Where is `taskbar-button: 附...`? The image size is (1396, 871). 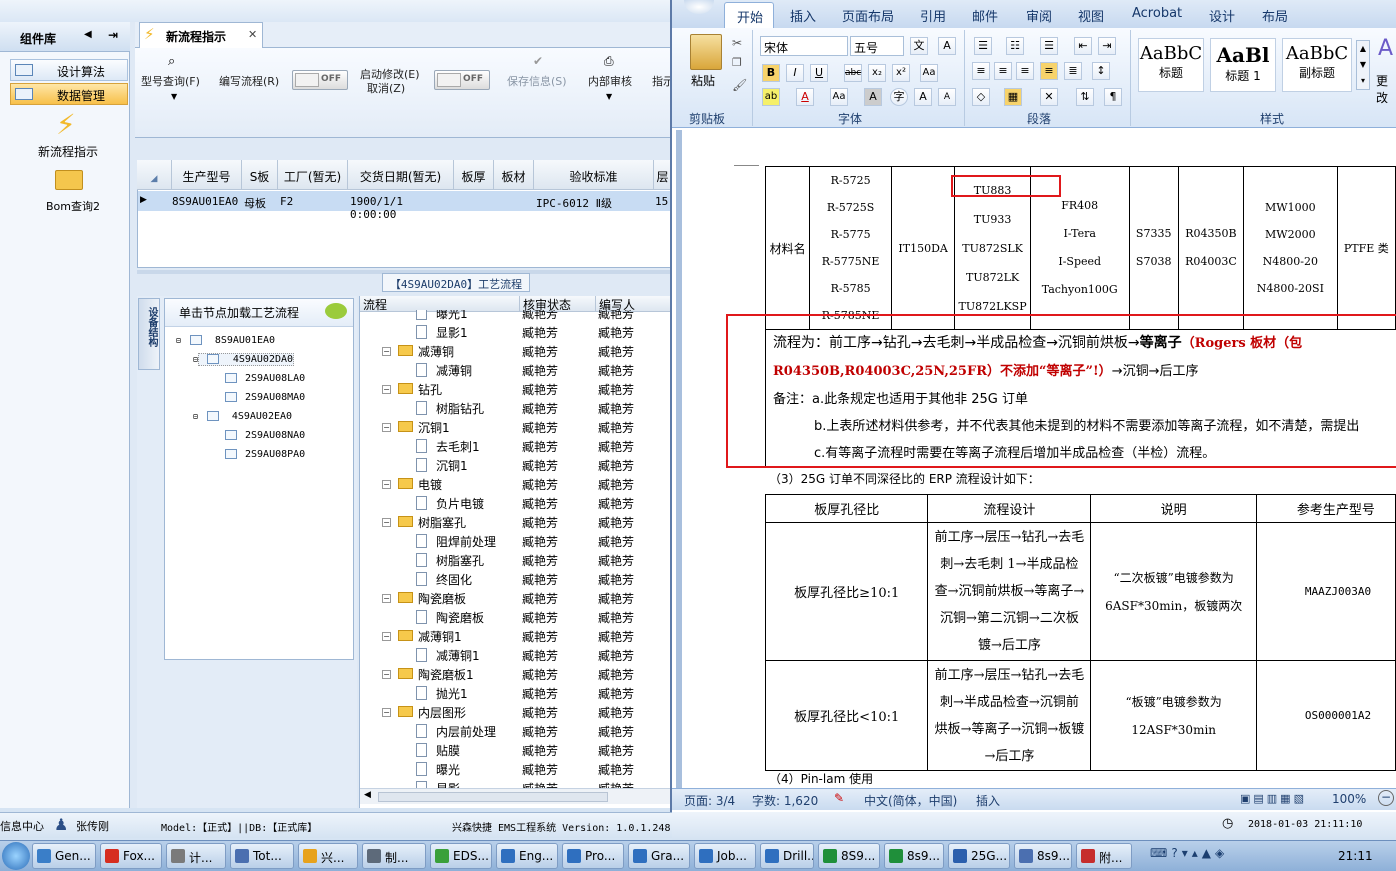 taskbar-button: 附... is located at coordinates (1104, 856).